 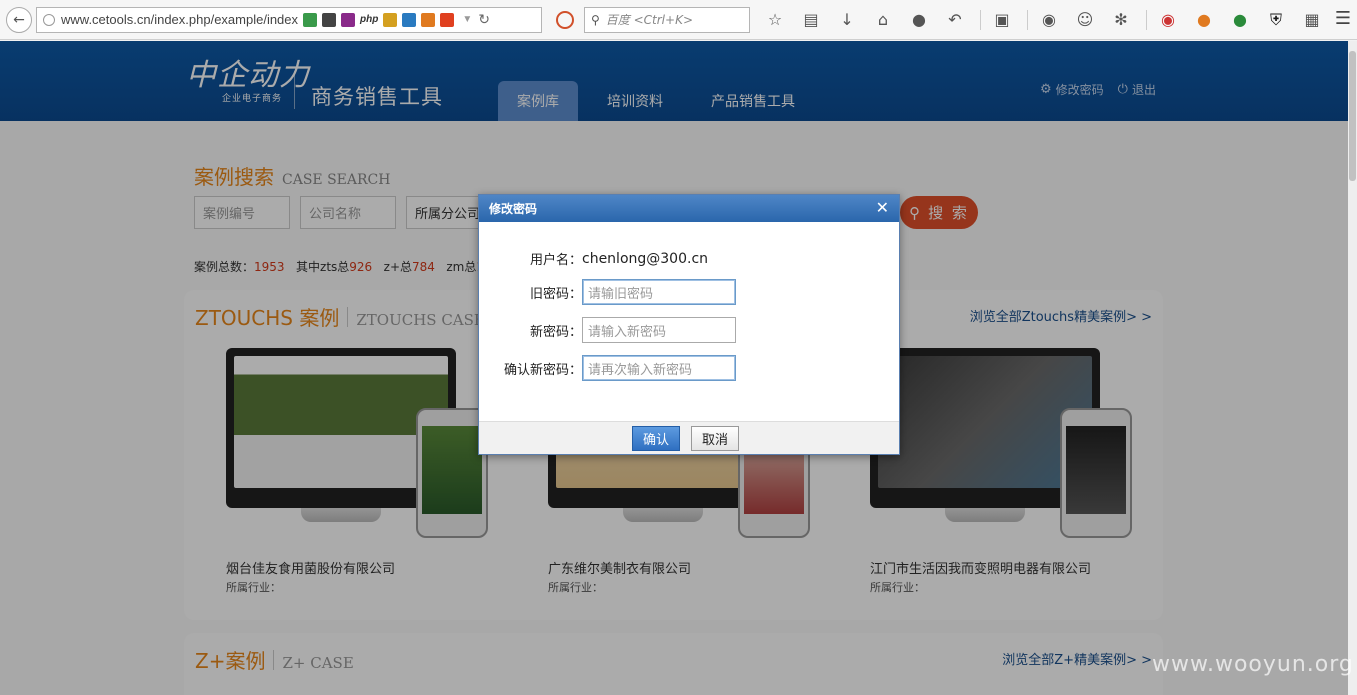 I want to click on hamburger-menu-icon: ☰, so click(x=1343, y=18).